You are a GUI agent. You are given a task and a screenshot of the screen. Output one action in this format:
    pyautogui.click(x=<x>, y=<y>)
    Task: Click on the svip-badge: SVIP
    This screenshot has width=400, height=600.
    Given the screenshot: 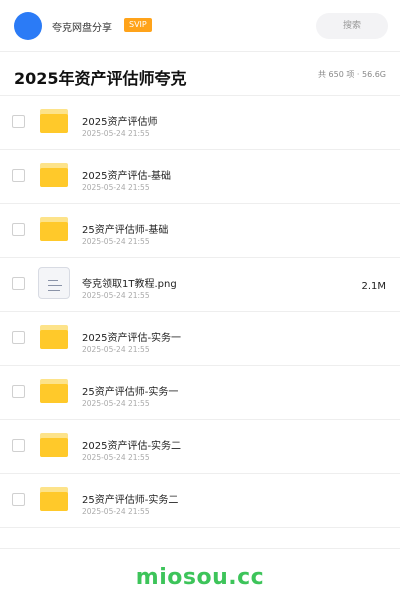 What is the action you would take?
    pyautogui.click(x=138, y=25)
    